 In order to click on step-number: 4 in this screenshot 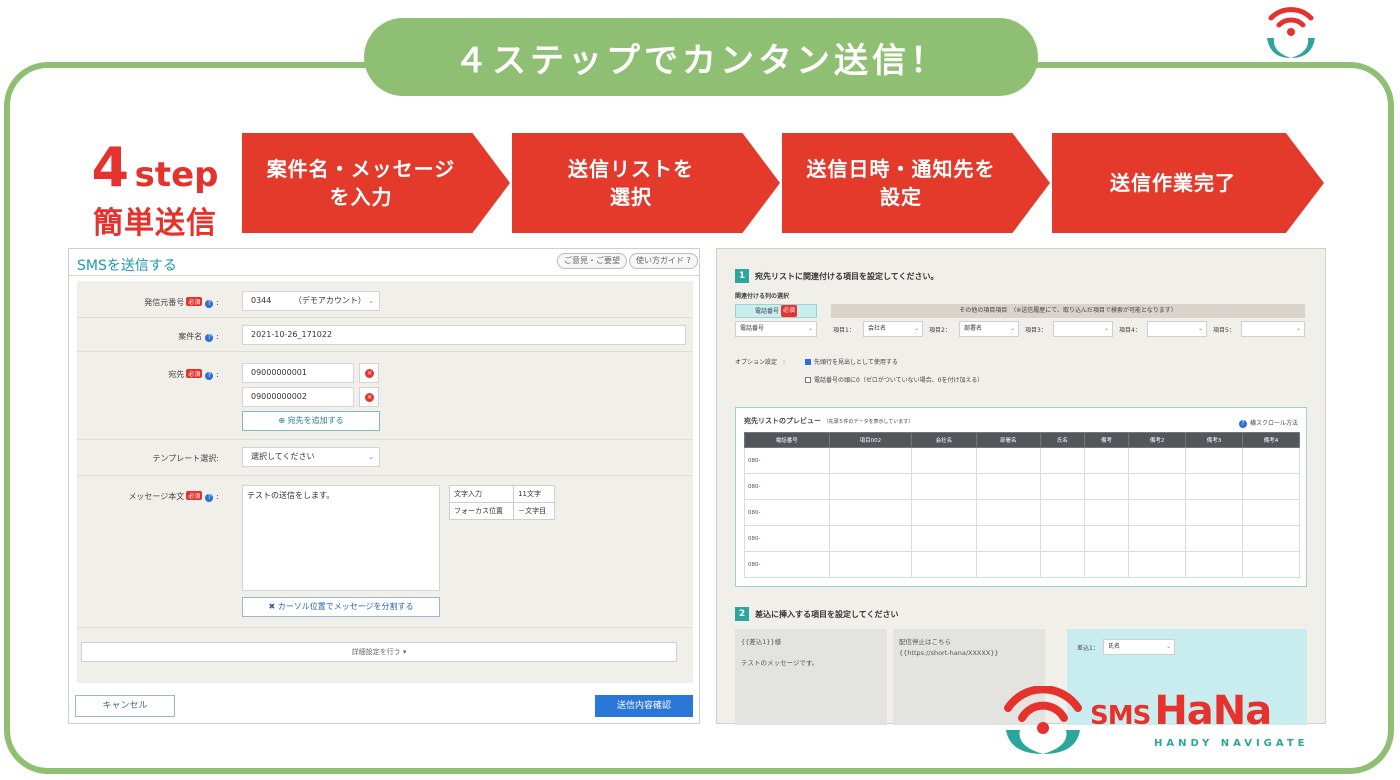, I will do `click(110, 167)`.